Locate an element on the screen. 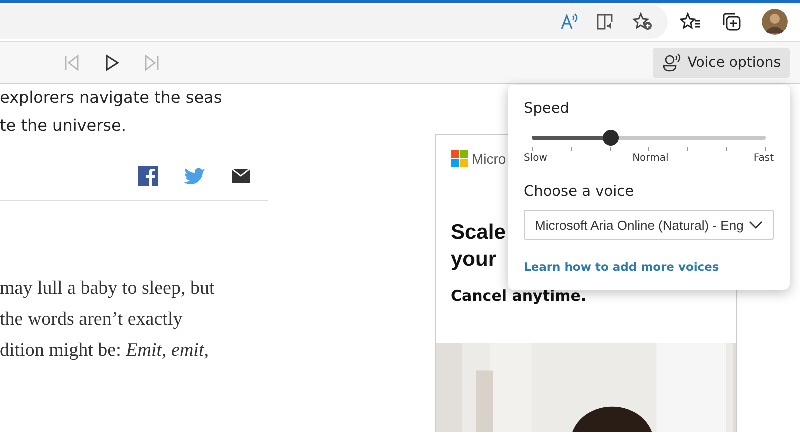  add-voices-link: Learn how to add more voices is located at coordinates (622, 267).